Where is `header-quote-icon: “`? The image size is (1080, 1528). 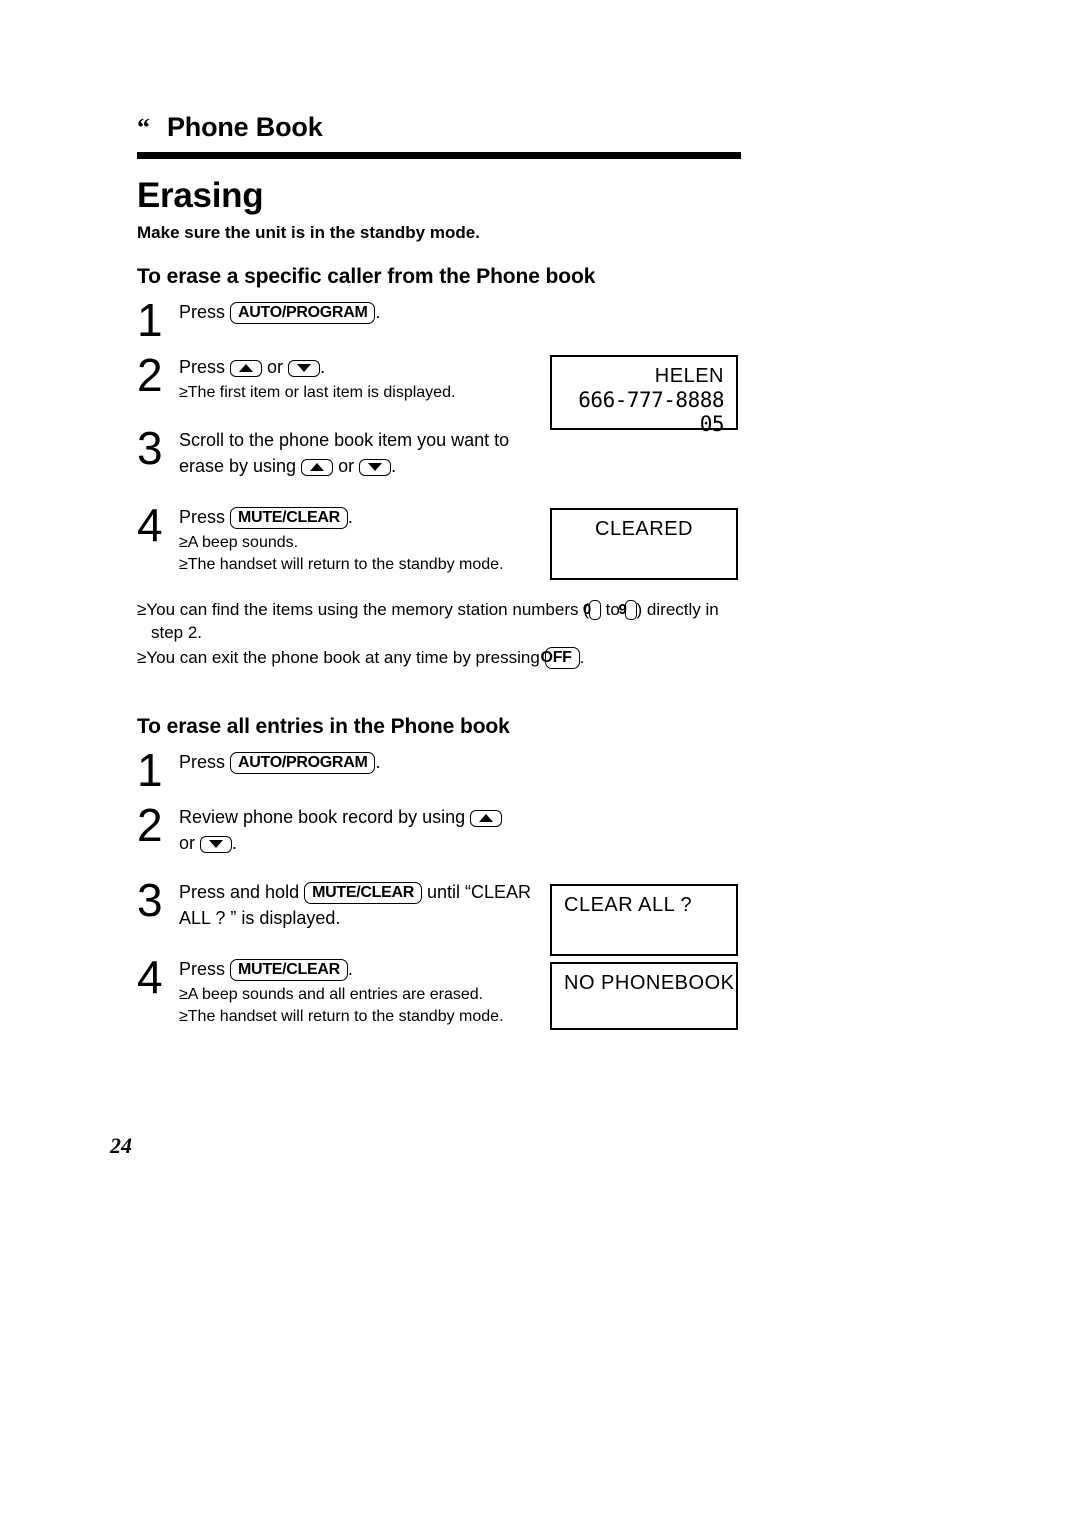 header-quote-icon: “ is located at coordinates (143, 127).